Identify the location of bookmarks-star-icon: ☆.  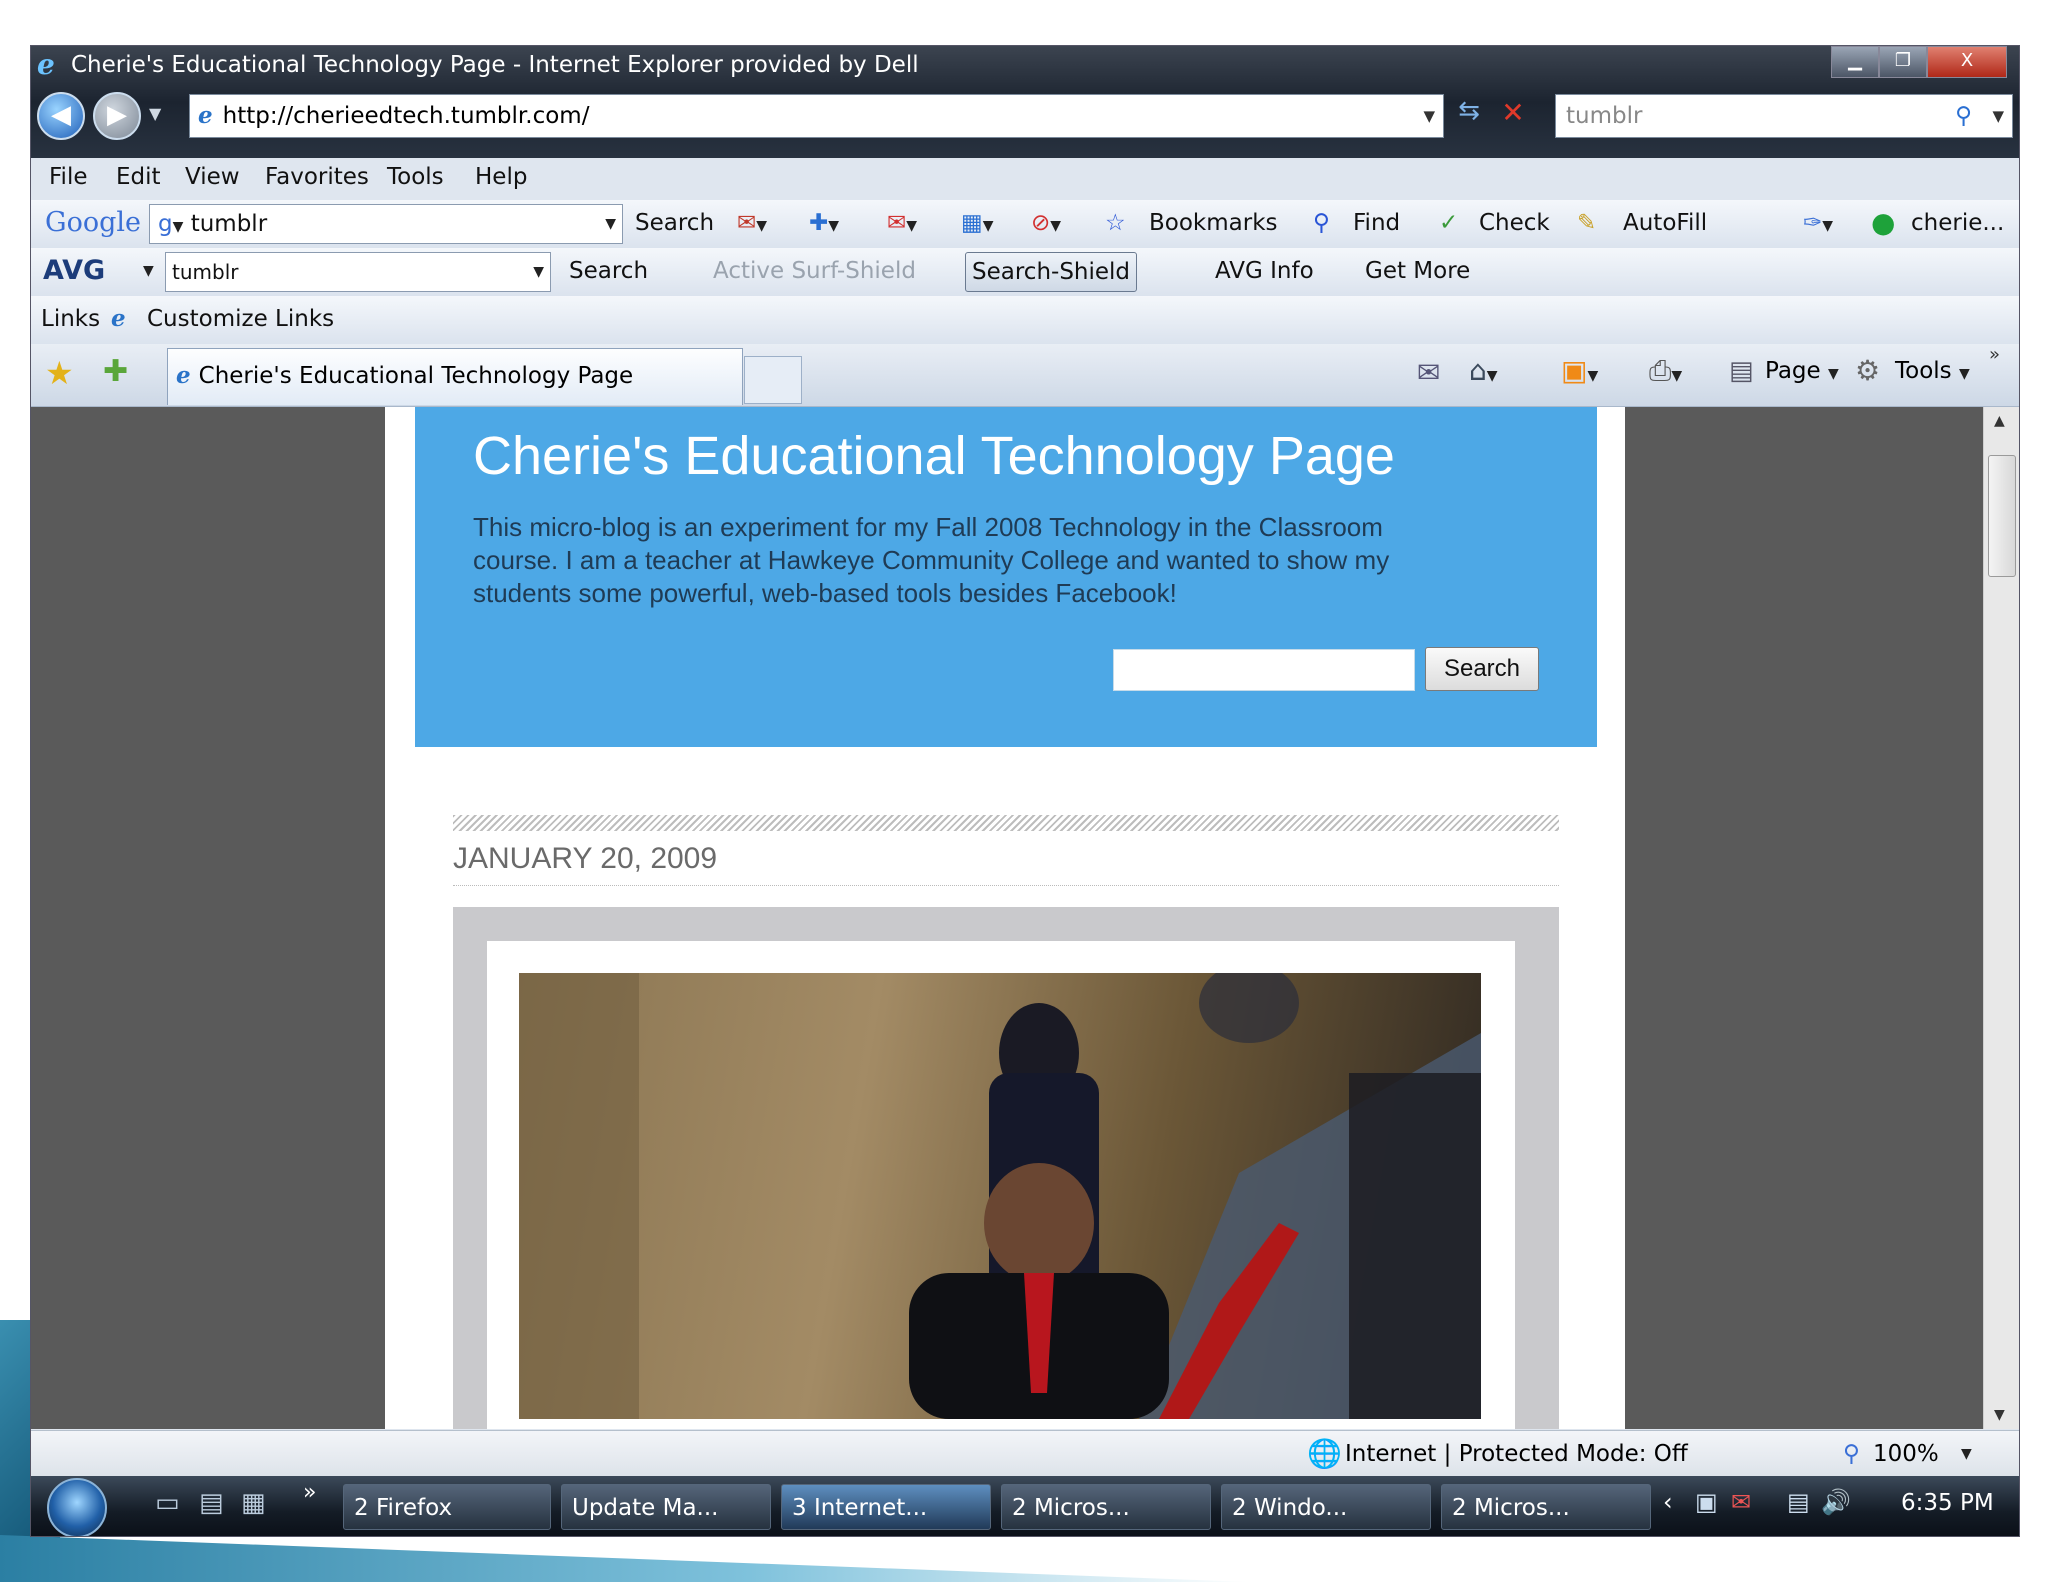
(1115, 223).